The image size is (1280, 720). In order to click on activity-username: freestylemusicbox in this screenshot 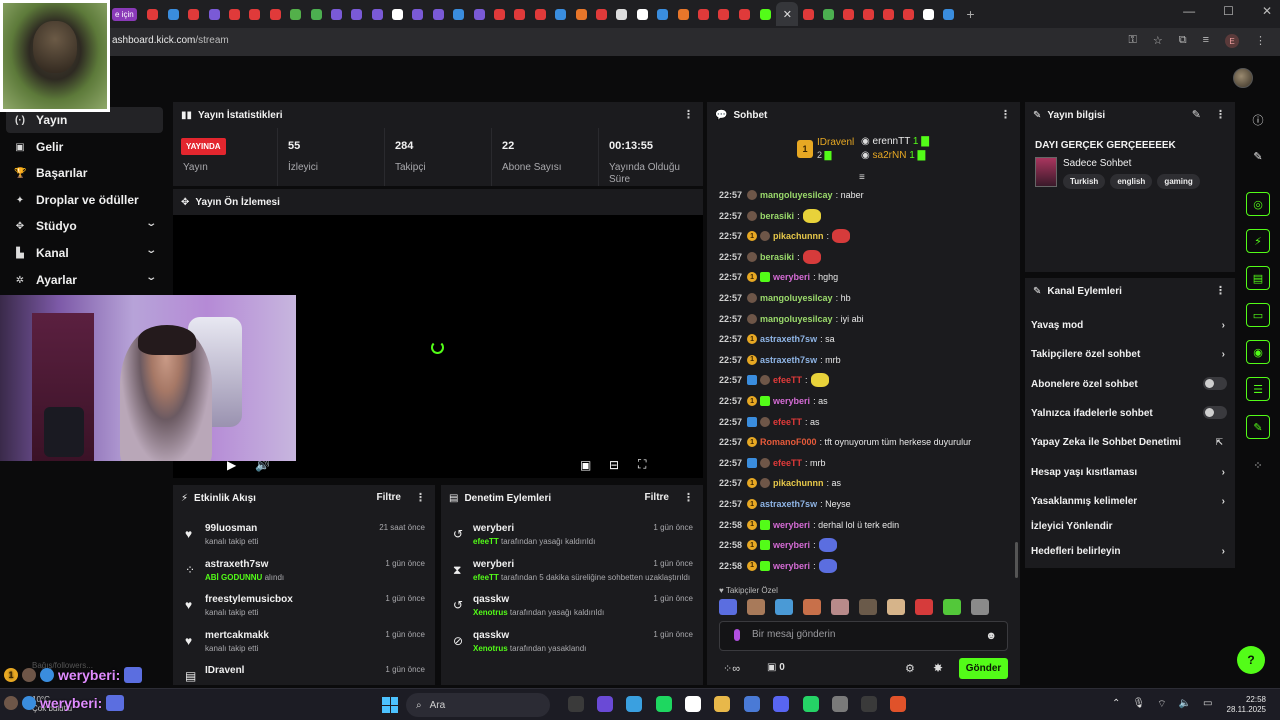, I will do `click(249, 599)`.